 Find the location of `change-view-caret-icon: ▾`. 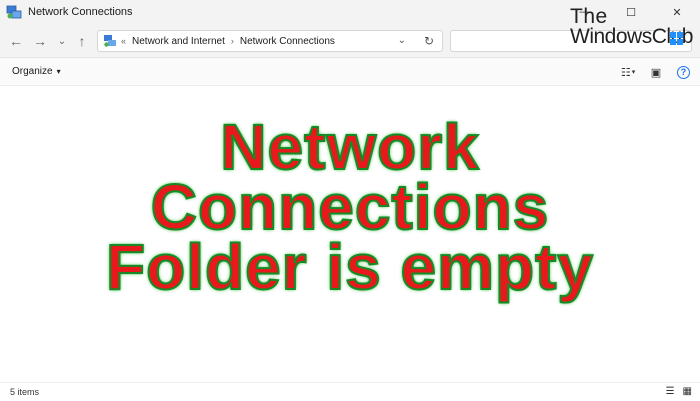

change-view-caret-icon: ▾ is located at coordinates (633, 72).